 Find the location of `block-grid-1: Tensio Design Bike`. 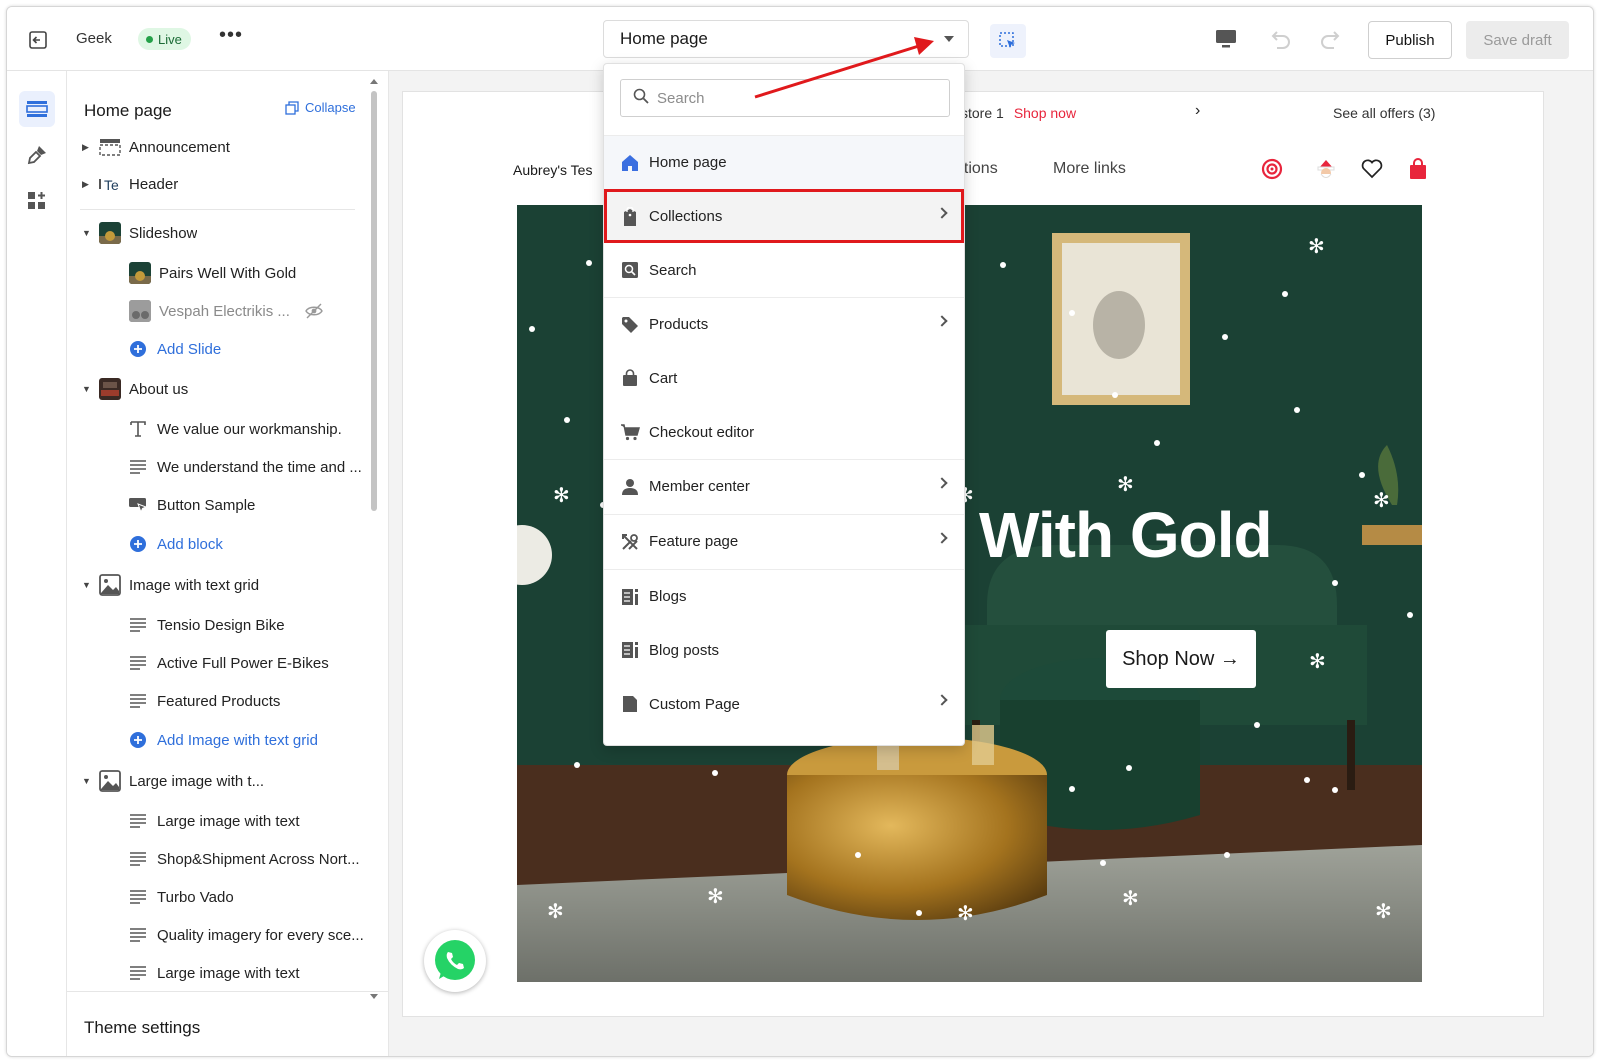

block-grid-1: Tensio Design Bike is located at coordinates (218, 625).